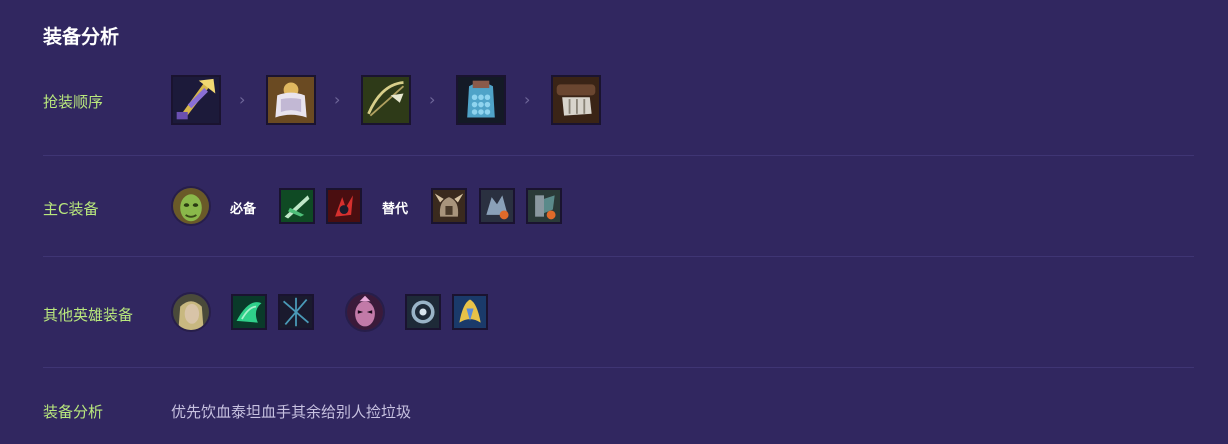 The image size is (1228, 444). I want to click on bow-item-icon, so click(386, 100).